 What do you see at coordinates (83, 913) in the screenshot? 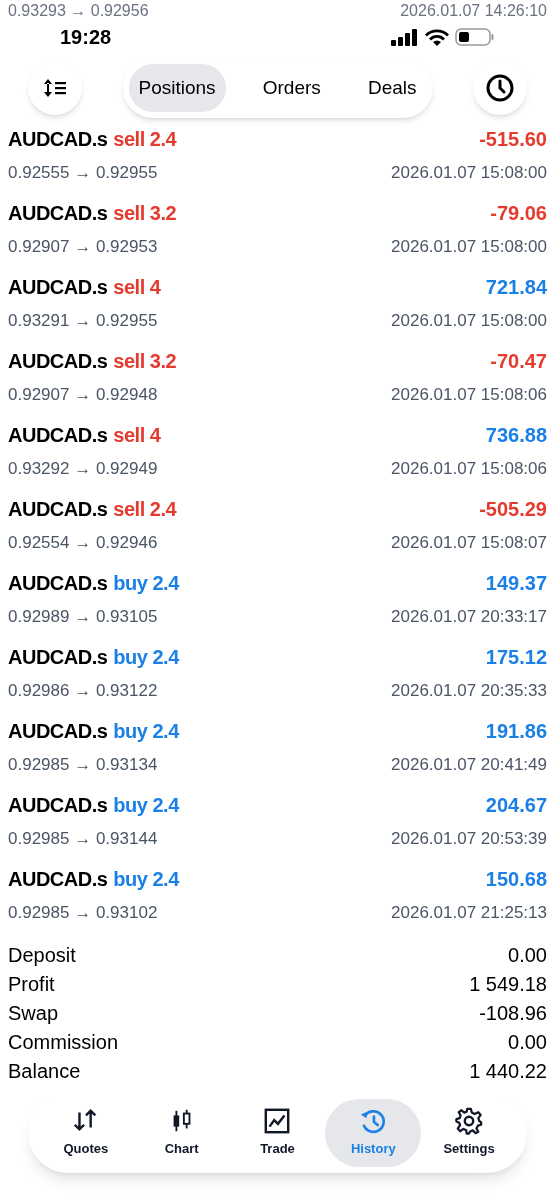
I see `price-change: 0.92985 → 0.93102` at bounding box center [83, 913].